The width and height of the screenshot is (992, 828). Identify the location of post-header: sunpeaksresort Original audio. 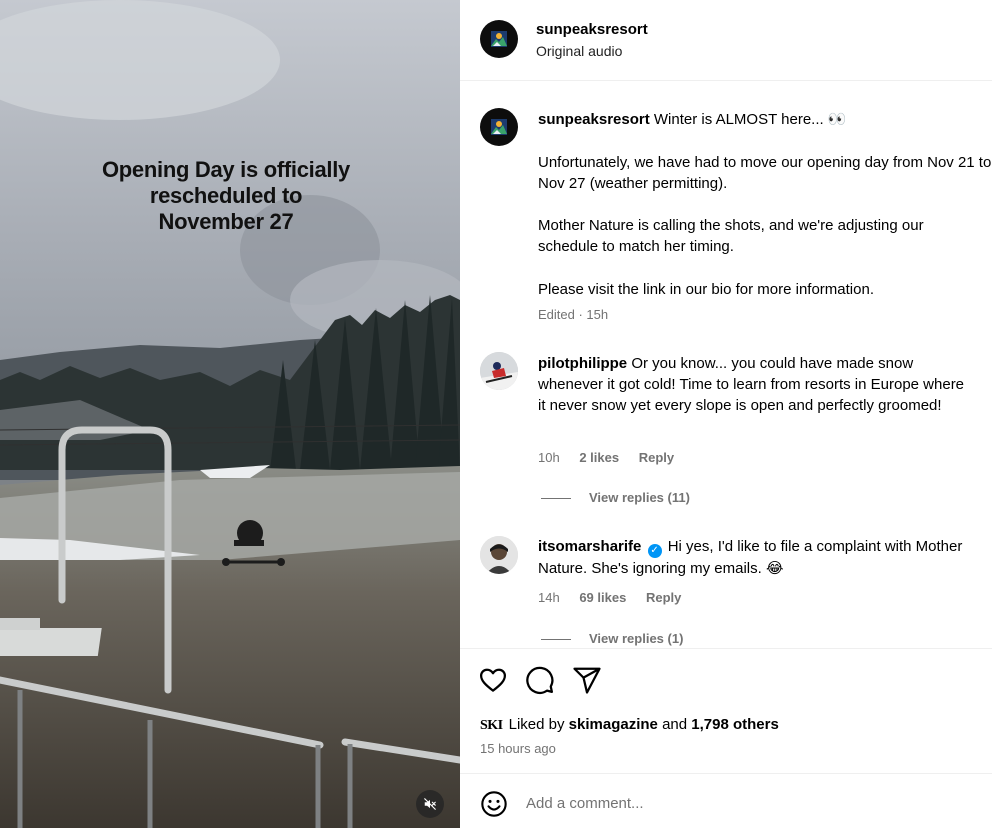
(726, 40).